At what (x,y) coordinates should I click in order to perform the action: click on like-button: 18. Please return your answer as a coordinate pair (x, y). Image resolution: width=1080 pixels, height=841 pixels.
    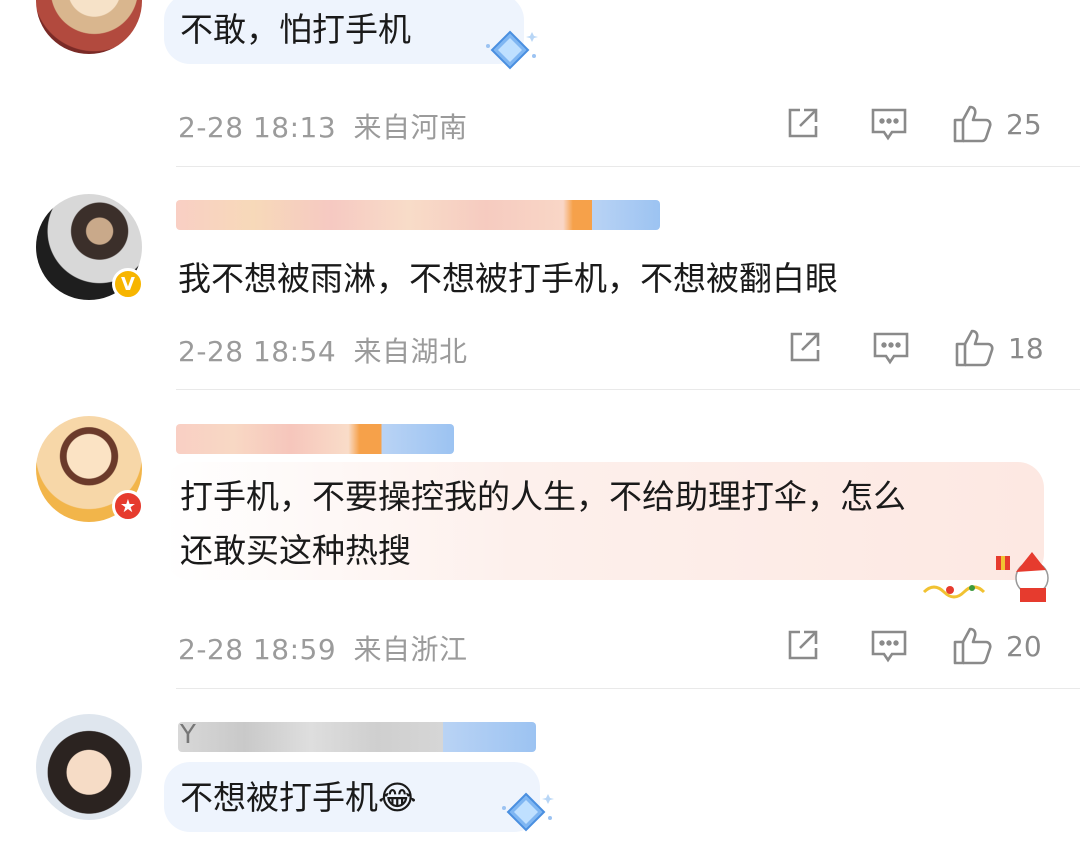
    Looking at the image, I should click on (999, 348).